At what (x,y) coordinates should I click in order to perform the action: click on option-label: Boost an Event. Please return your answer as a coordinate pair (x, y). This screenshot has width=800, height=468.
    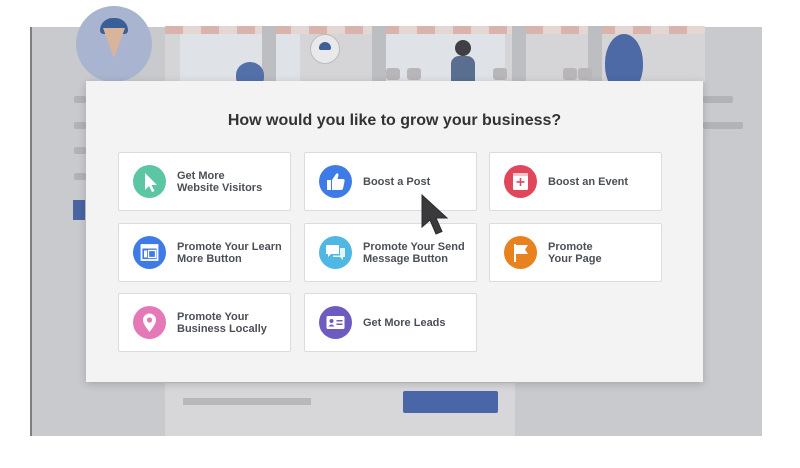
    Looking at the image, I should click on (588, 181).